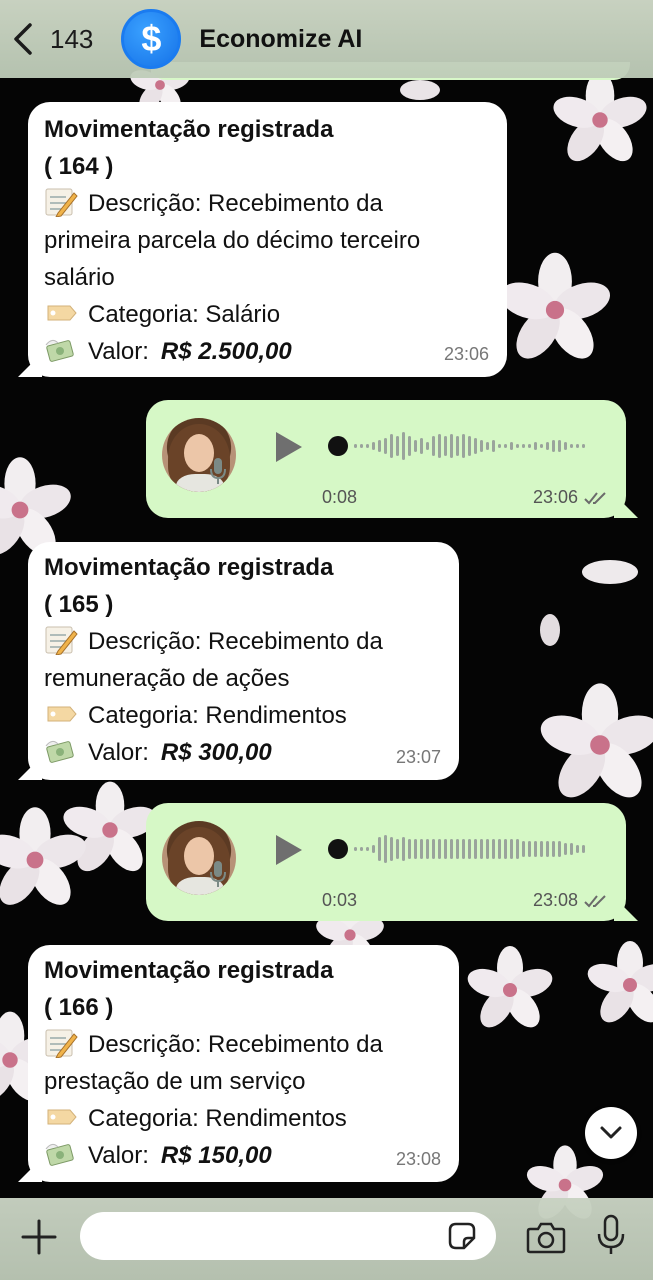  I want to click on description-line: prestação de um serviço, so click(175, 1081).